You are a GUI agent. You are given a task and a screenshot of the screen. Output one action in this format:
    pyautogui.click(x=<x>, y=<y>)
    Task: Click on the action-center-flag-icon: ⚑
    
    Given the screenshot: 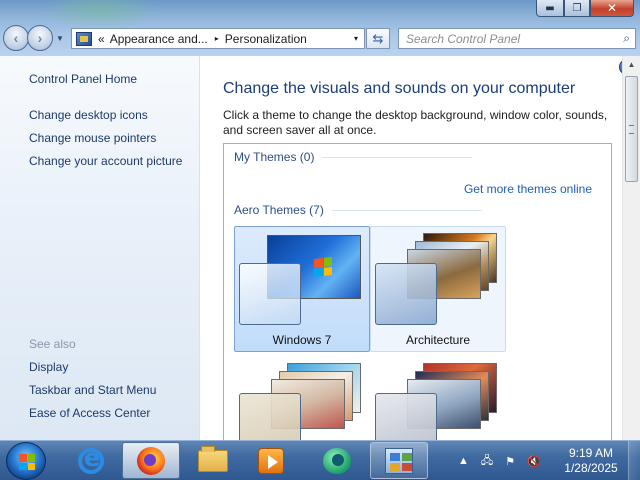 What is the action you would take?
    pyautogui.click(x=510, y=461)
    